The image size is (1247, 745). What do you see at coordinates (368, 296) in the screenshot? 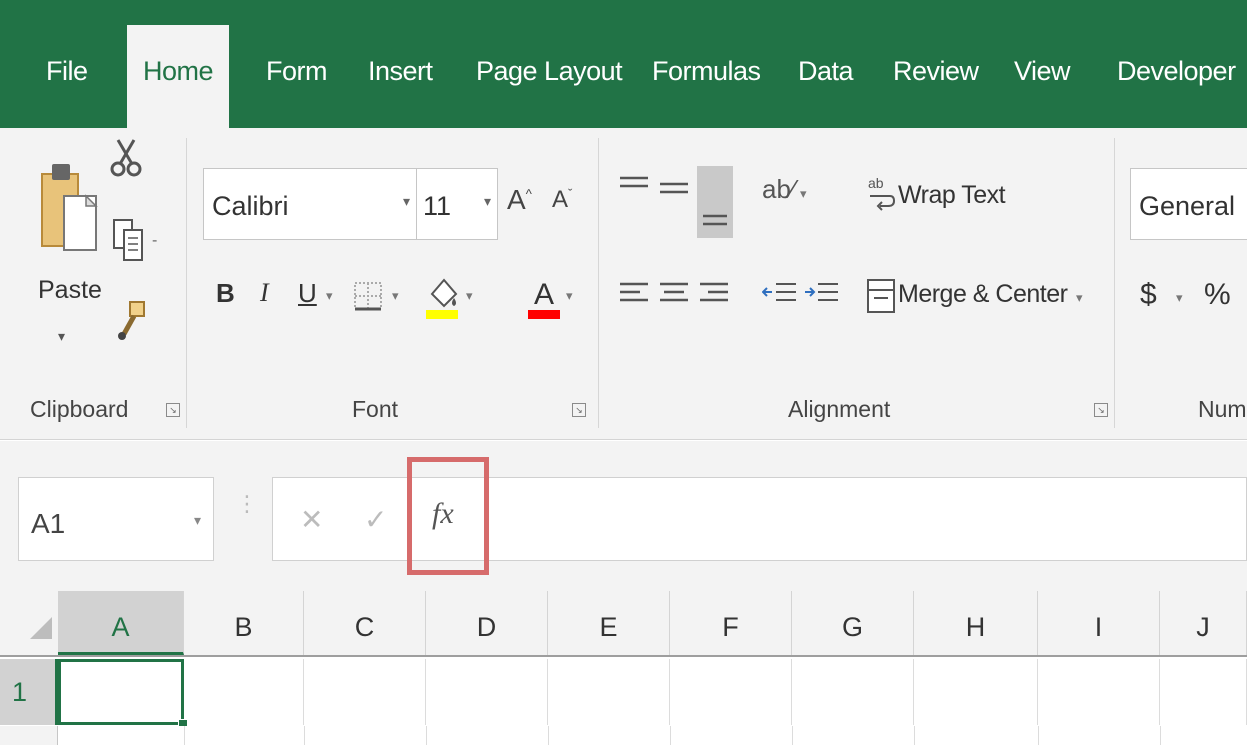
I see `borders-icon` at bounding box center [368, 296].